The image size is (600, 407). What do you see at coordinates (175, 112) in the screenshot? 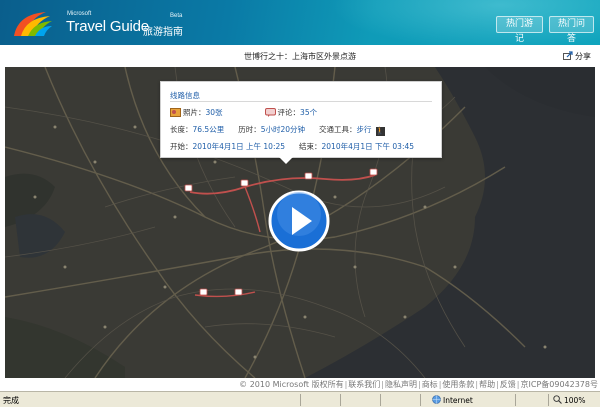
I see `photo-icon` at bounding box center [175, 112].